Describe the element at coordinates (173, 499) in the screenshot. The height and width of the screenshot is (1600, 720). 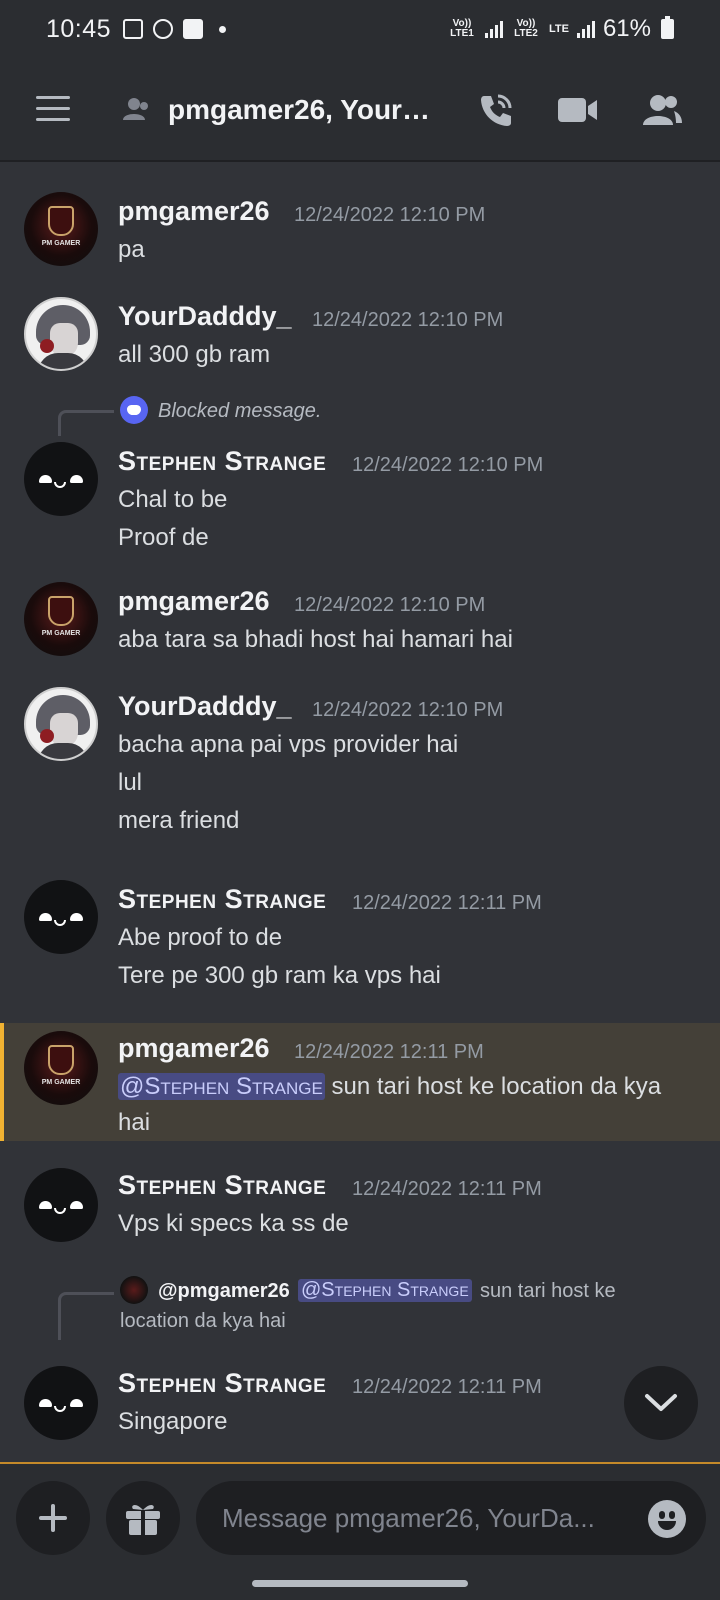
I see `message-text: Chal to be` at that location.